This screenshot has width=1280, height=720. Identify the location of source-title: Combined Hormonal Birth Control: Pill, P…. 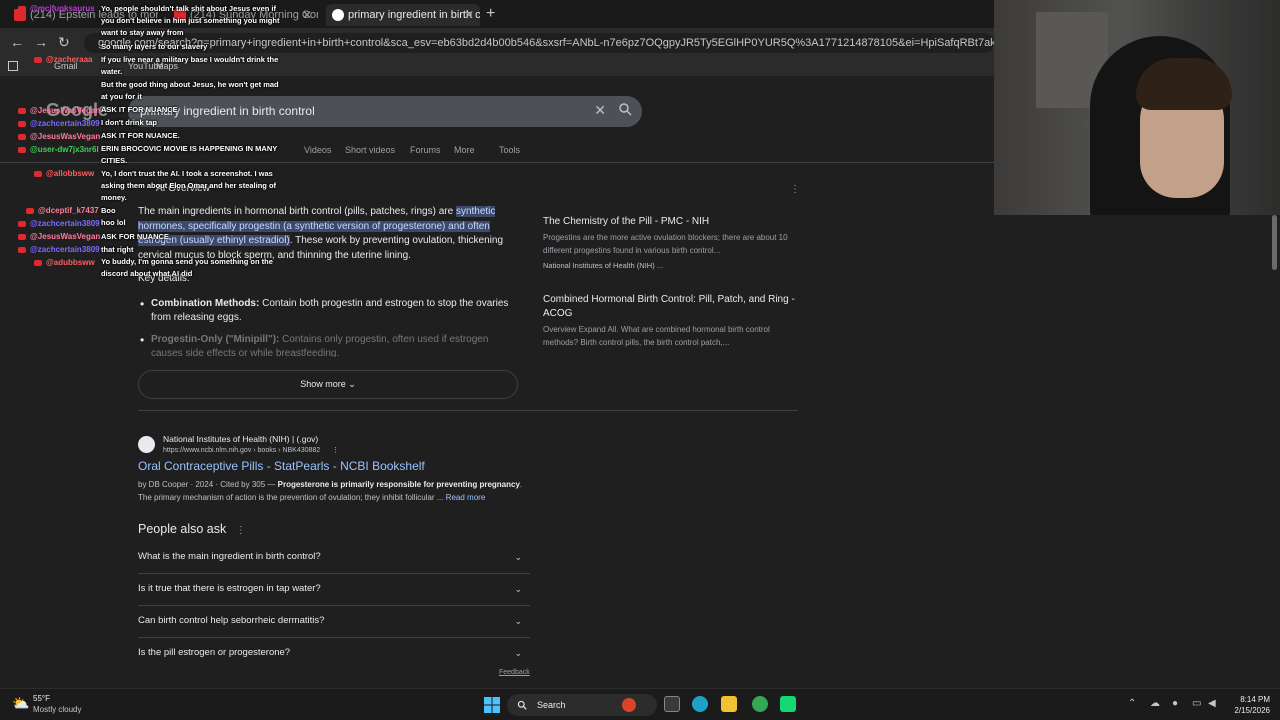
(670, 307).